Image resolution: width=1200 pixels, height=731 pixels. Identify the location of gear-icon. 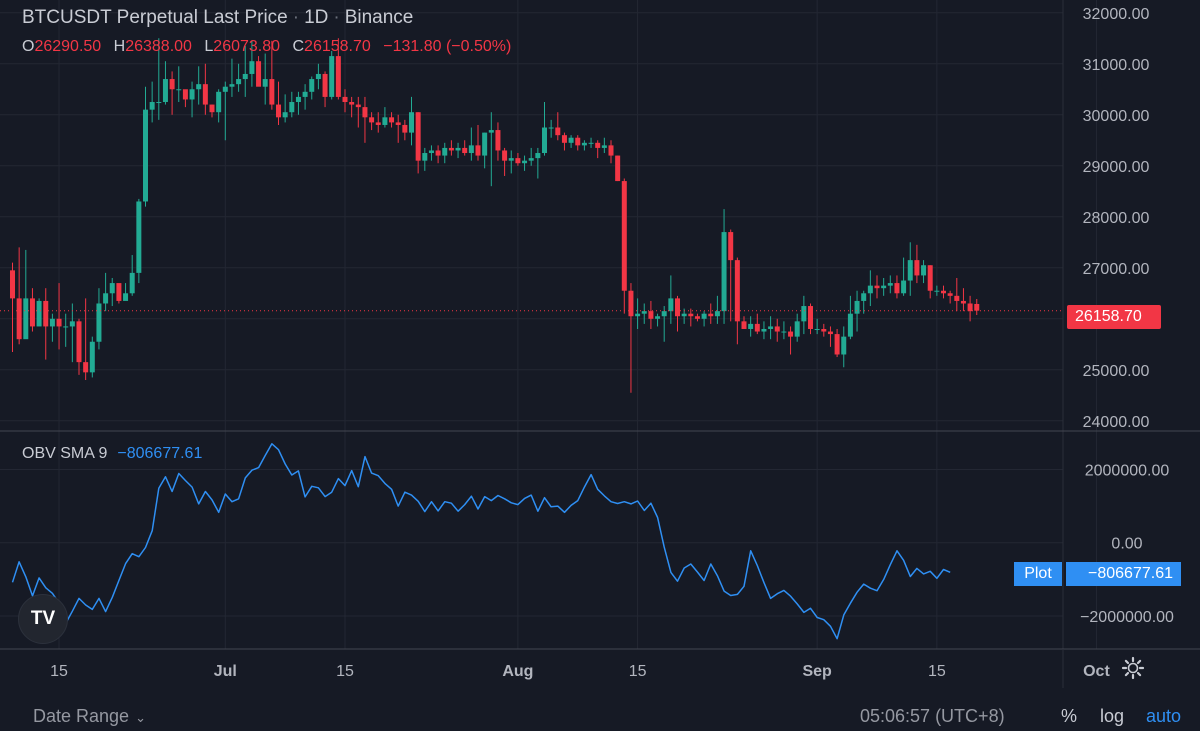
(1133, 668).